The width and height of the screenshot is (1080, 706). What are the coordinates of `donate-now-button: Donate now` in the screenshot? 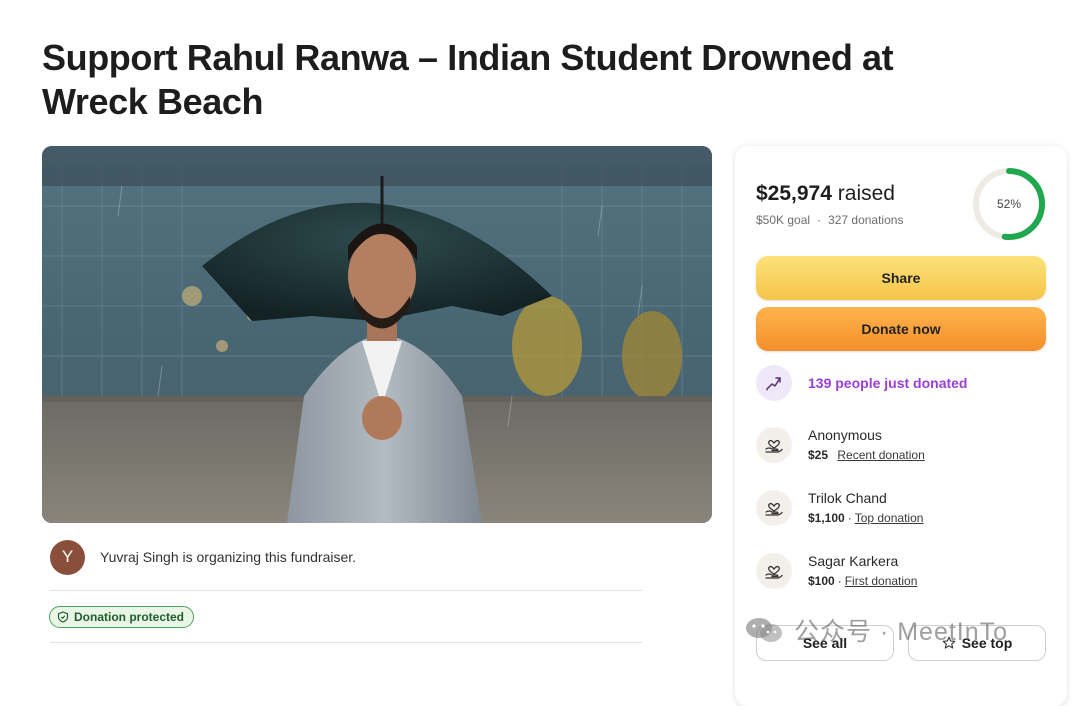 It's located at (901, 329).